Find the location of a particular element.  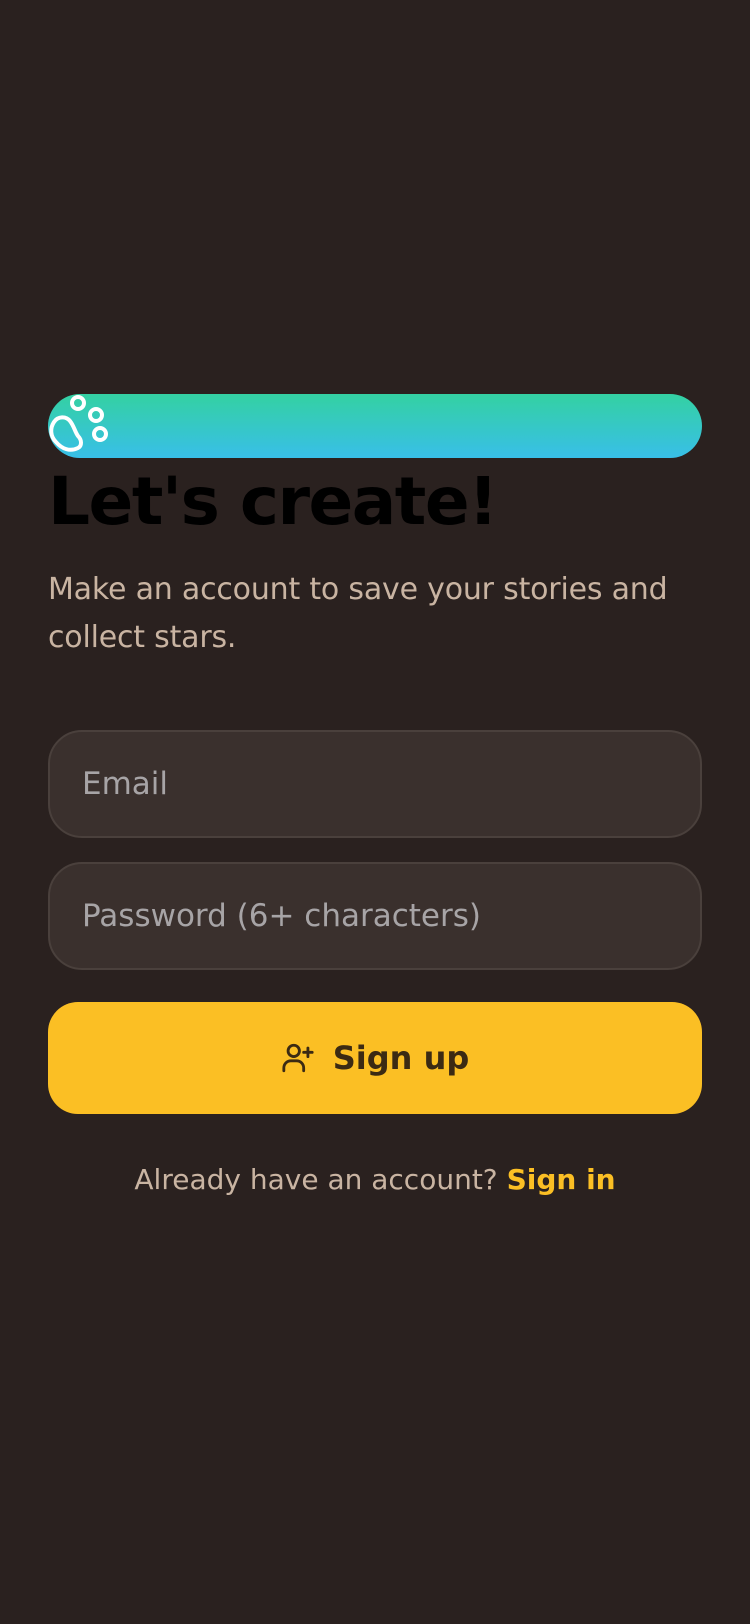

page-title: Let's create! is located at coordinates (273, 501).